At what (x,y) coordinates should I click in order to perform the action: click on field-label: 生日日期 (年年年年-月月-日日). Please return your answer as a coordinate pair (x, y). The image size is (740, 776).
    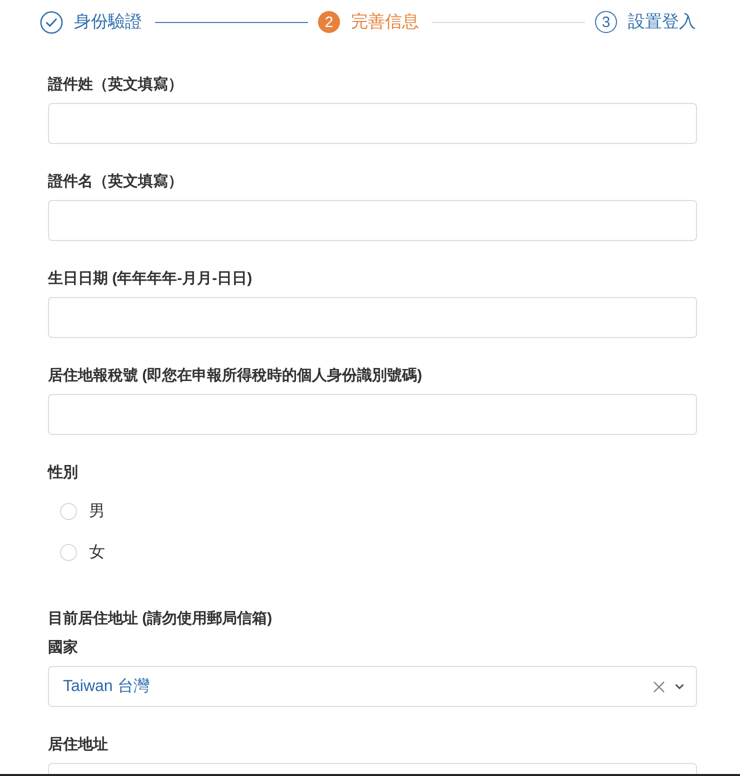
    Looking at the image, I should click on (150, 279).